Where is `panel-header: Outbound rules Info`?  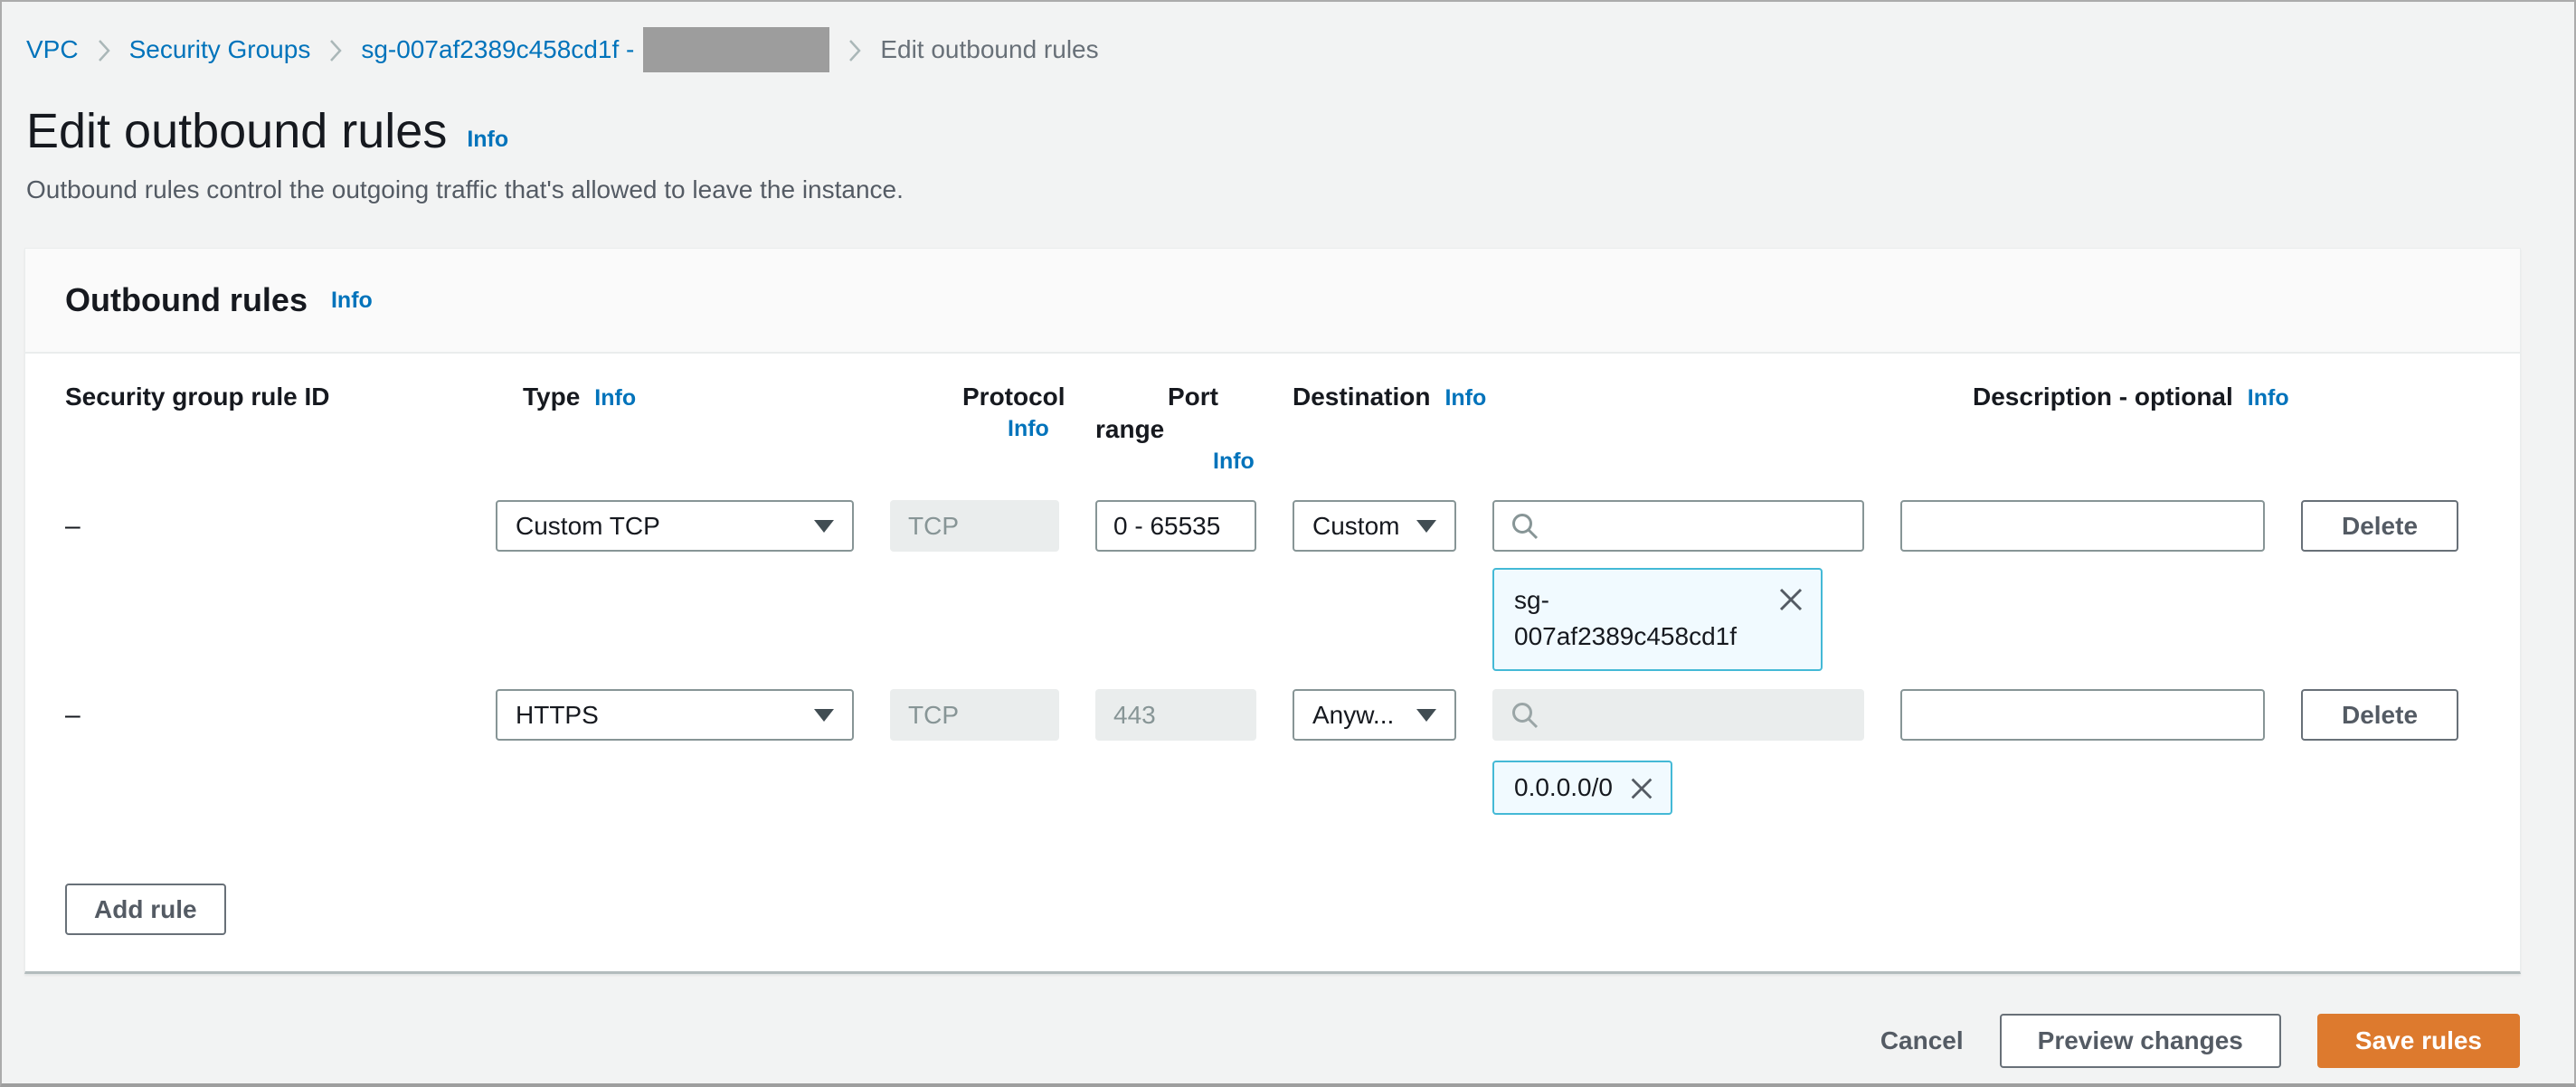 panel-header: Outbound rules Info is located at coordinates (1273, 301).